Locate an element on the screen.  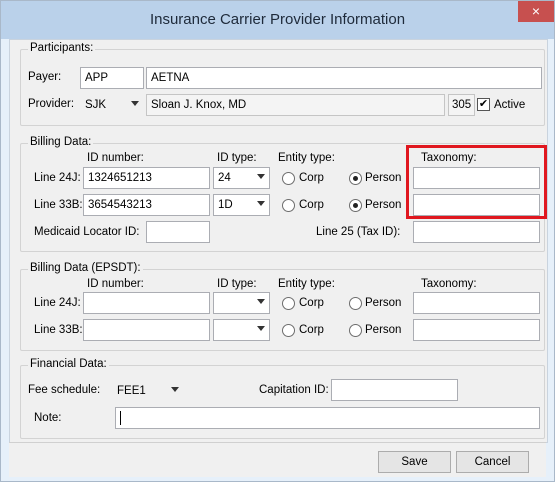
medicaid-locator-input is located at coordinates (178, 232).